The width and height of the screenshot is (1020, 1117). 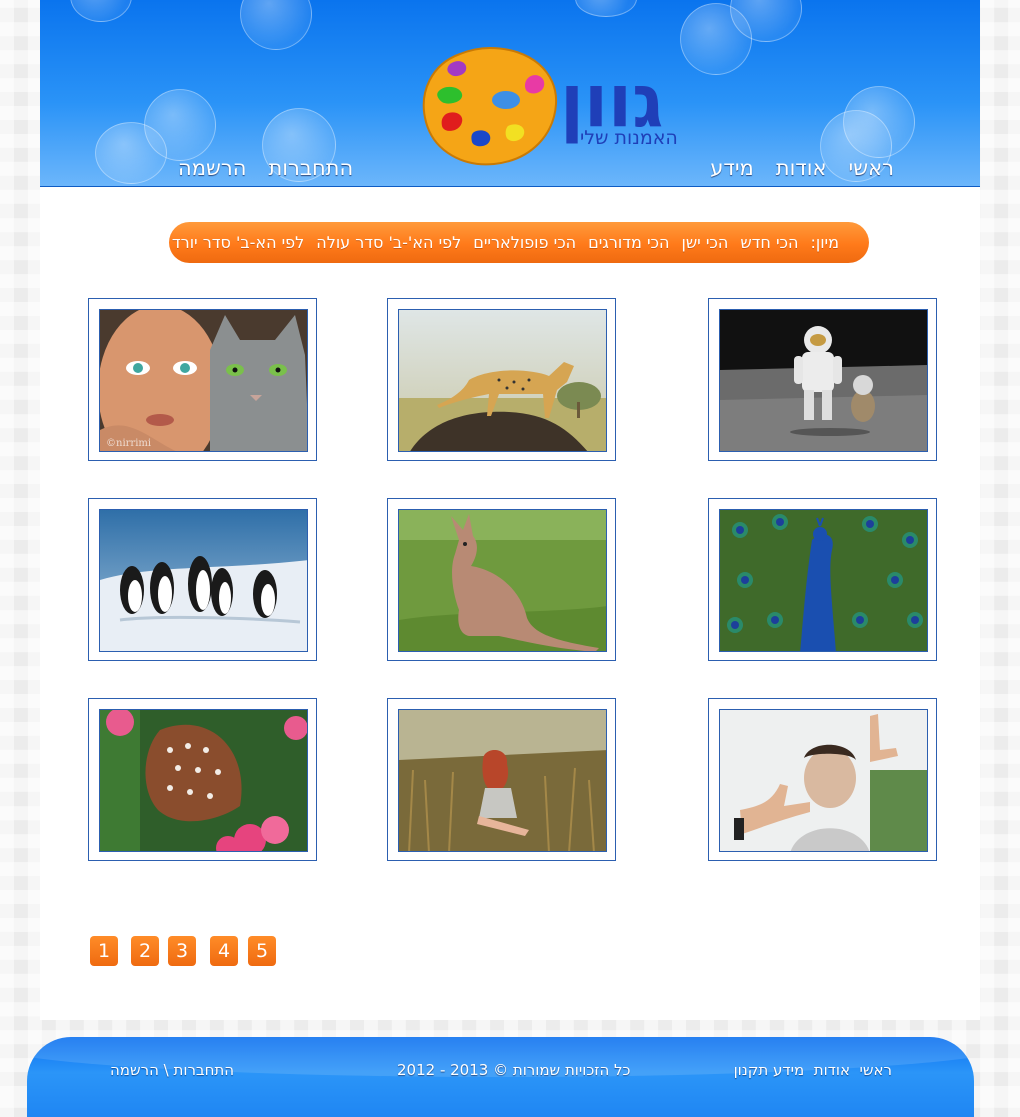 I want to click on main-nav: ראשי אודות מידע, so click(x=802, y=168).